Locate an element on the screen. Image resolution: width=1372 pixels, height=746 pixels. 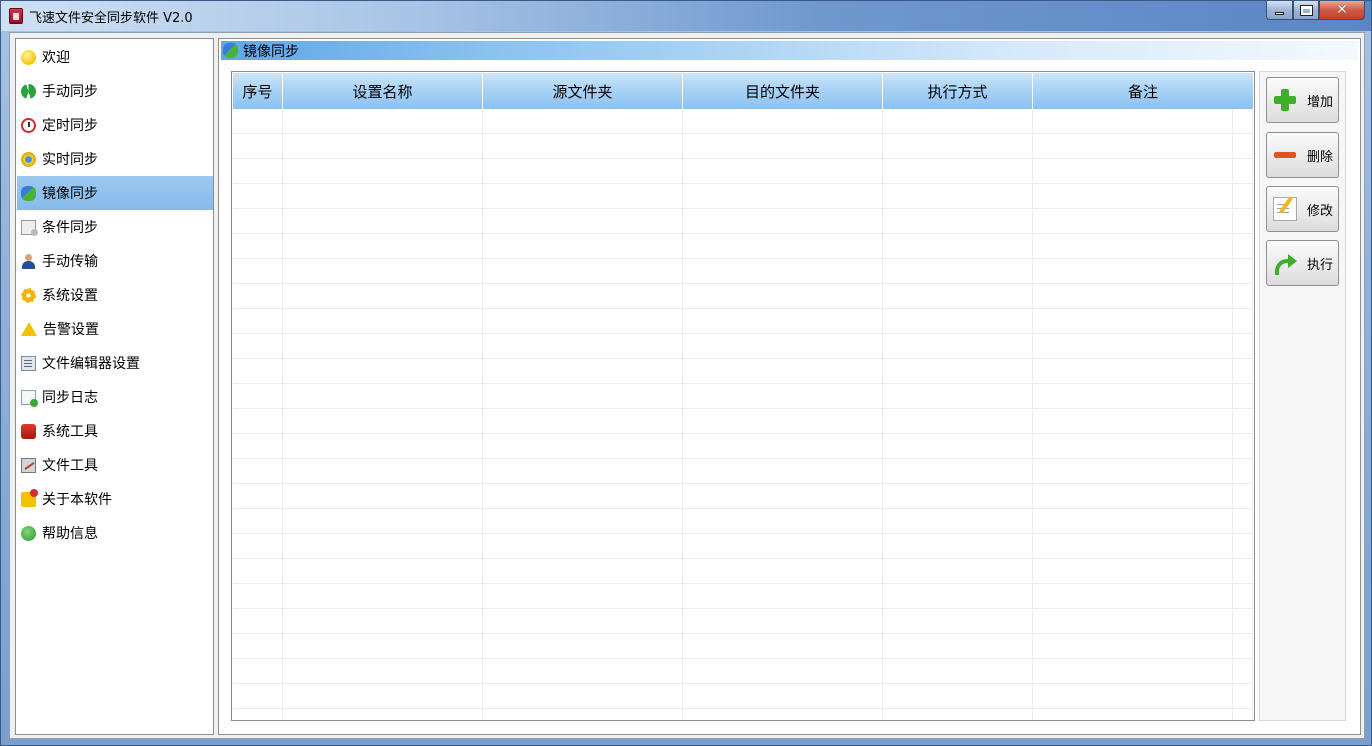
sidebar-item-about: 关于本软件 is located at coordinates (115, 499).